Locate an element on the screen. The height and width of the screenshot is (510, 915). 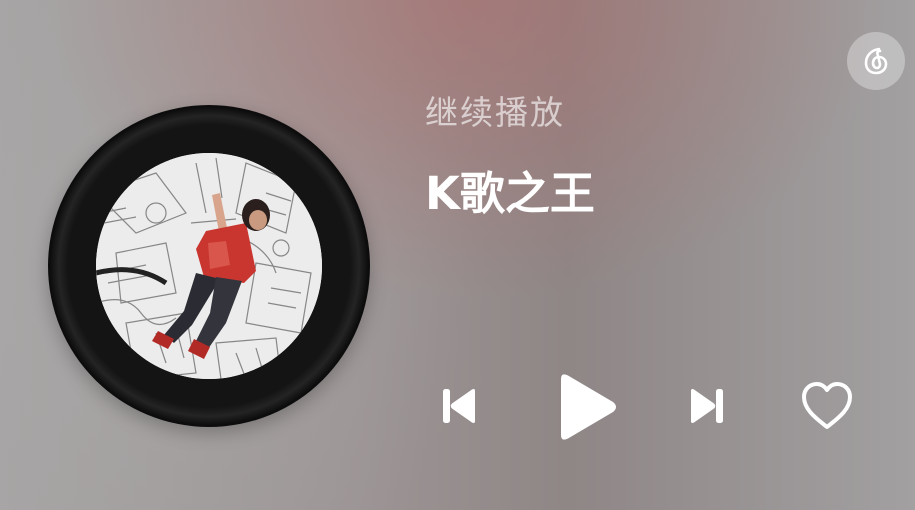
play-button is located at coordinates (586, 407).